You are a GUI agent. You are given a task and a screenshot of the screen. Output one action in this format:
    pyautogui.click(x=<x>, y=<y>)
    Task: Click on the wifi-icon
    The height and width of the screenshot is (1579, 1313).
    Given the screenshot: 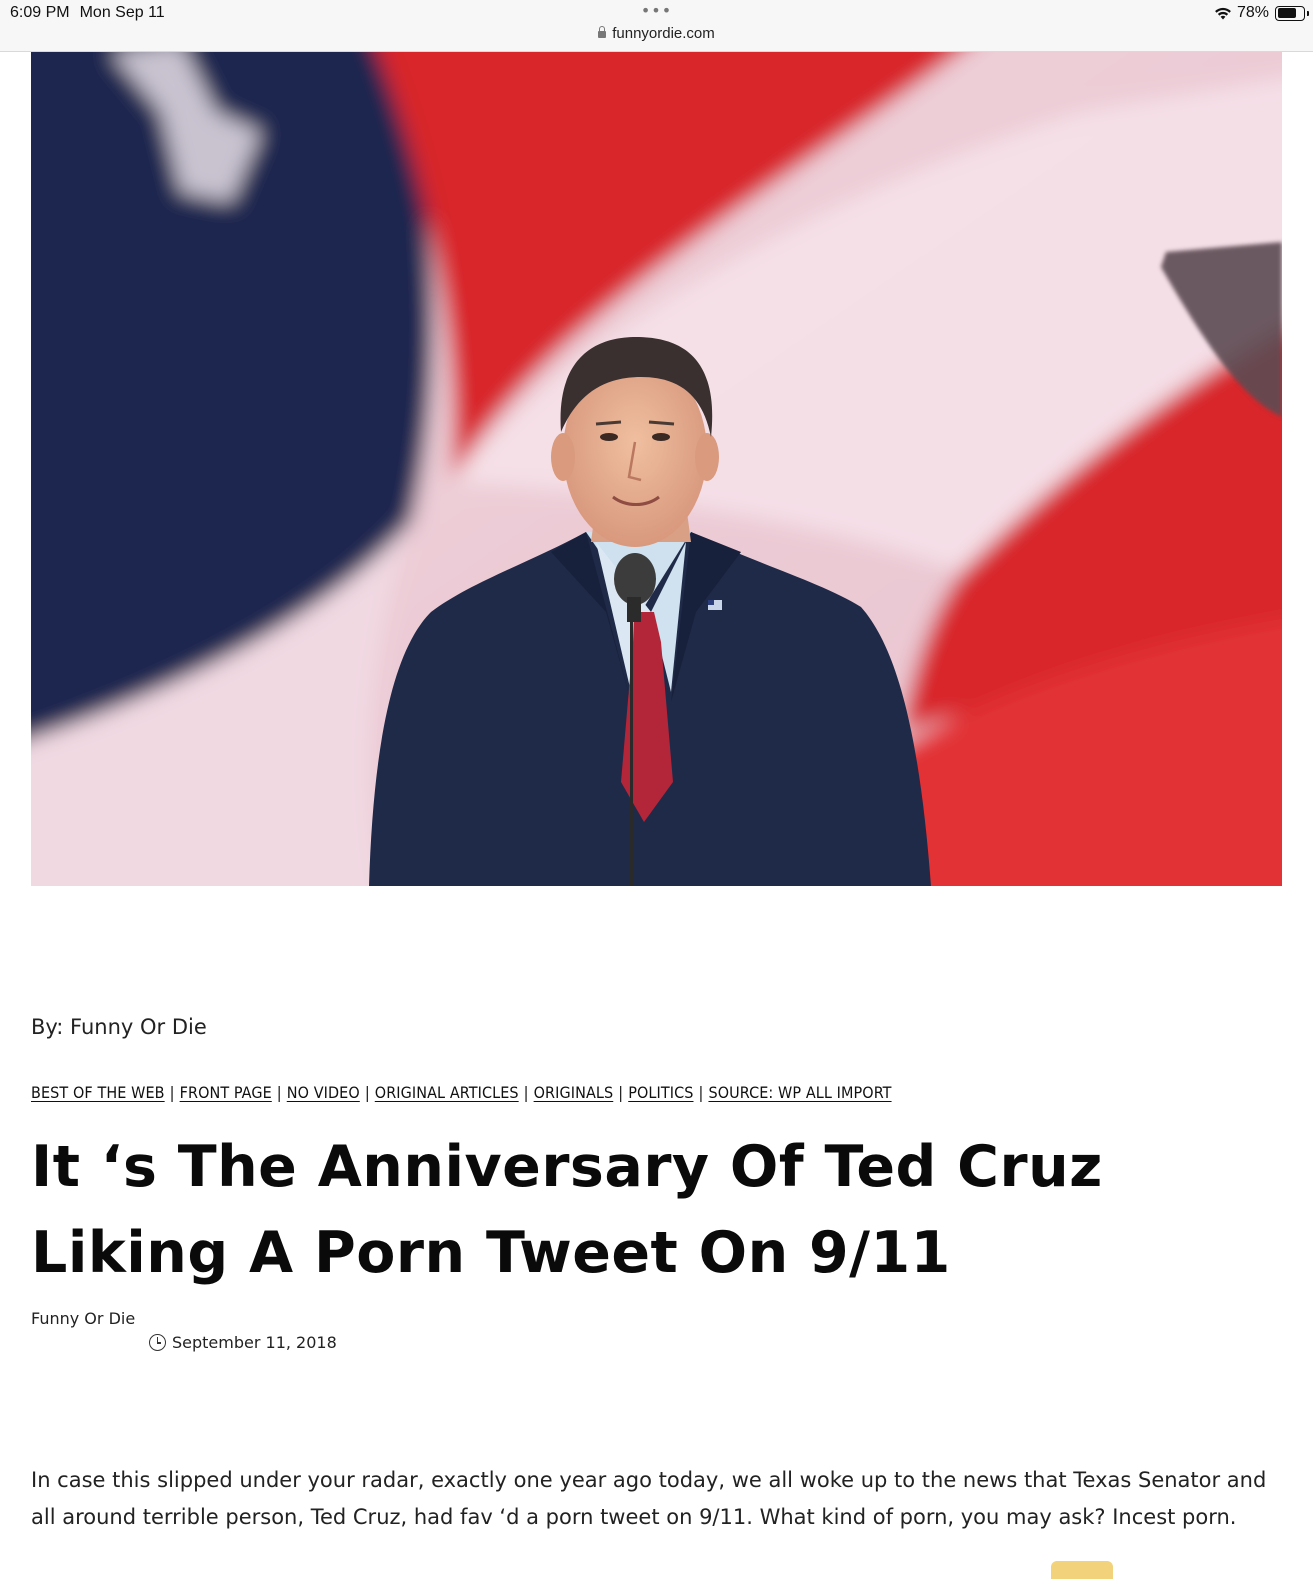 What is the action you would take?
    pyautogui.click(x=1223, y=13)
    